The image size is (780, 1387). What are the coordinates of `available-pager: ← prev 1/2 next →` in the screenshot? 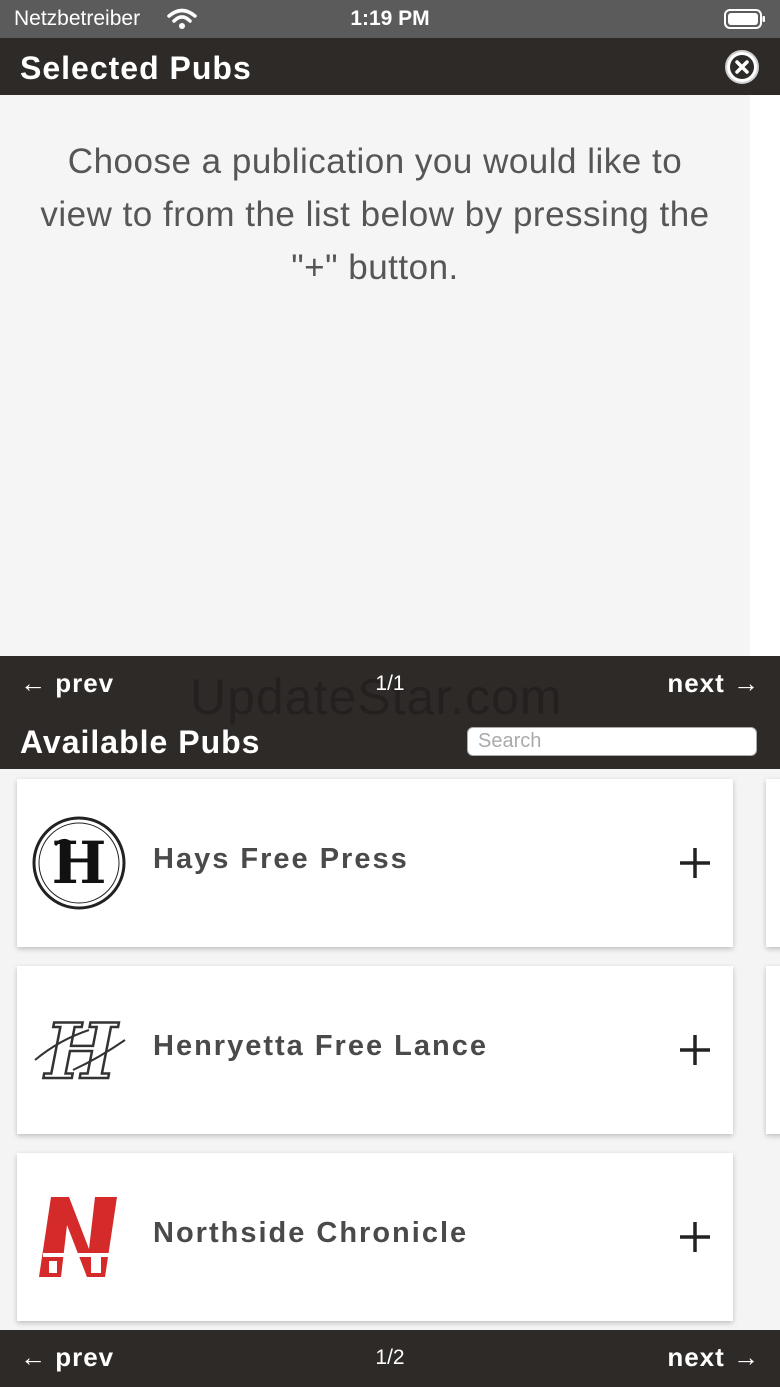 It's located at (390, 1358).